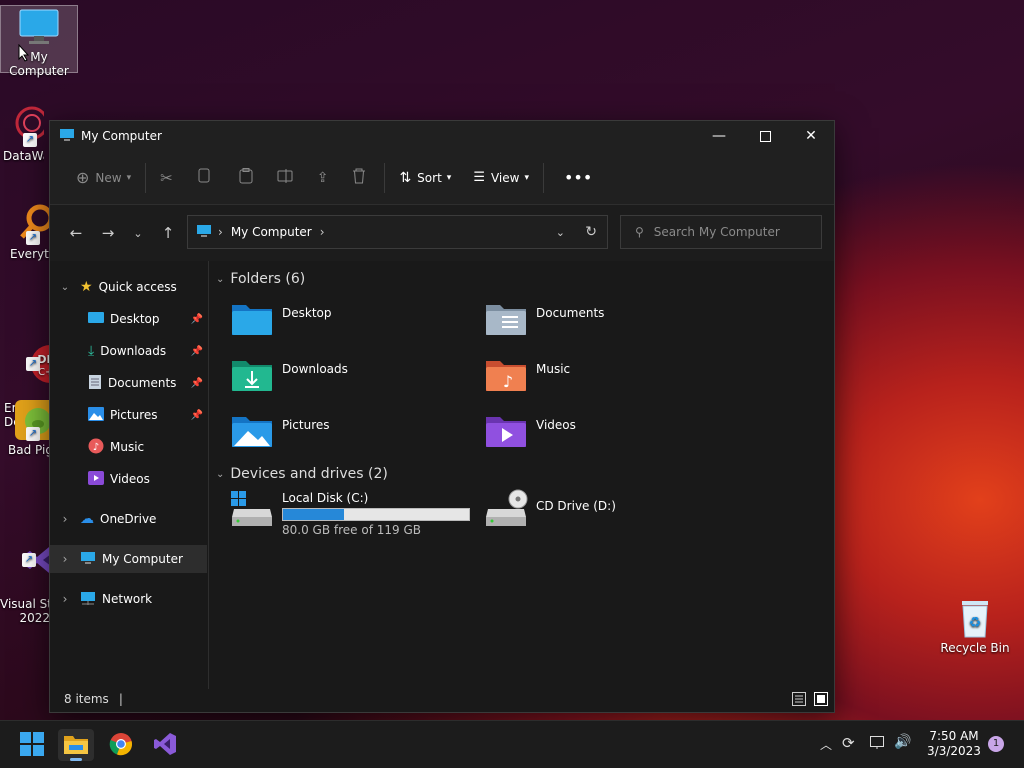 The width and height of the screenshot is (1024, 768). I want to click on sidebar-item-my-computer: › My Computer, so click(128, 559).